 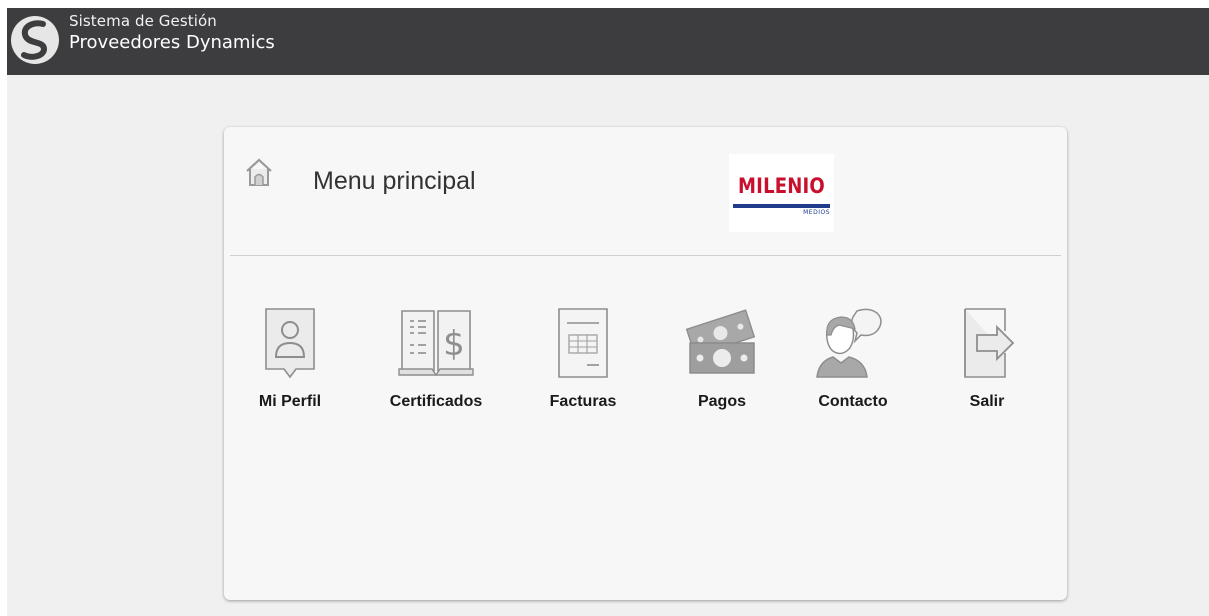 I want to click on top-strip, so click(x=604, y=4).